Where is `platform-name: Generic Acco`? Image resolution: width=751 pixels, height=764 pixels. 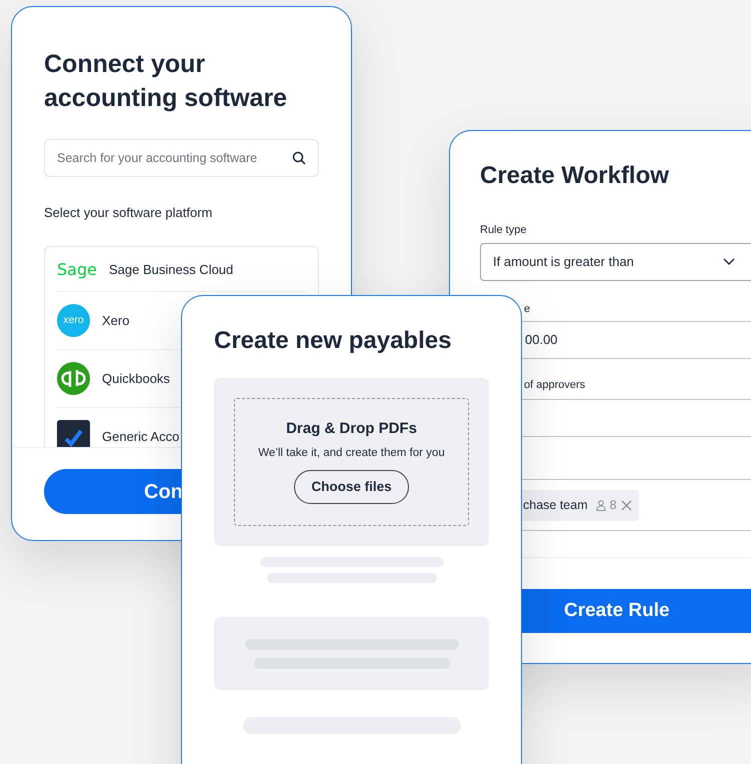
platform-name: Generic Acco is located at coordinates (141, 437).